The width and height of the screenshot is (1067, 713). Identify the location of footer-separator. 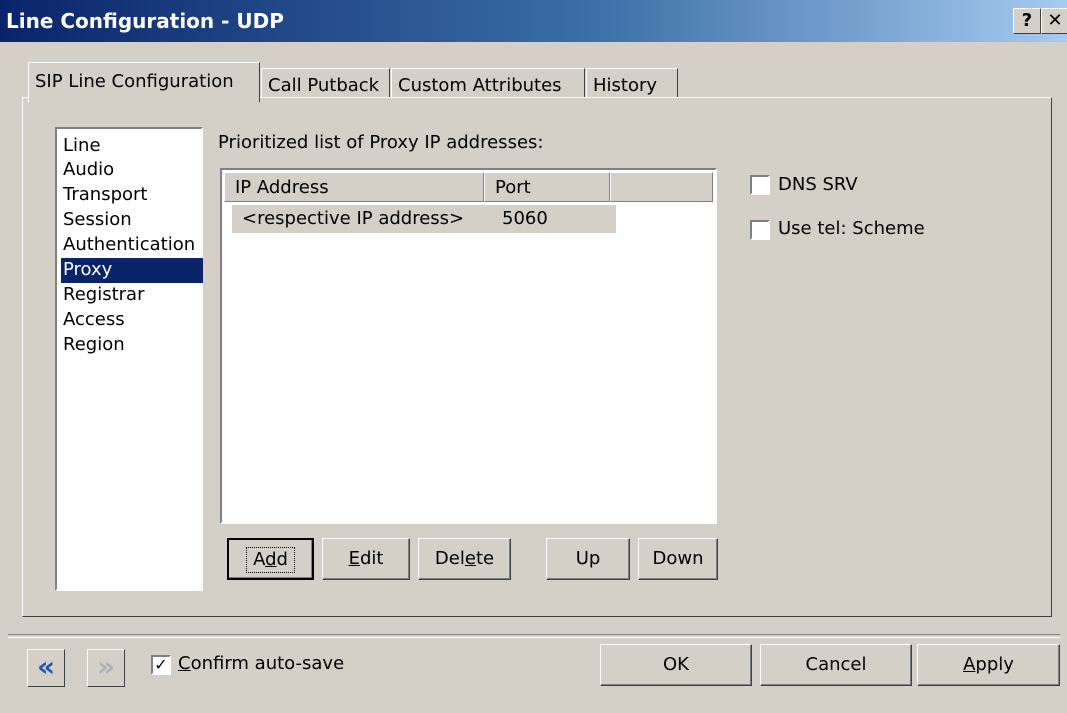
(534, 636).